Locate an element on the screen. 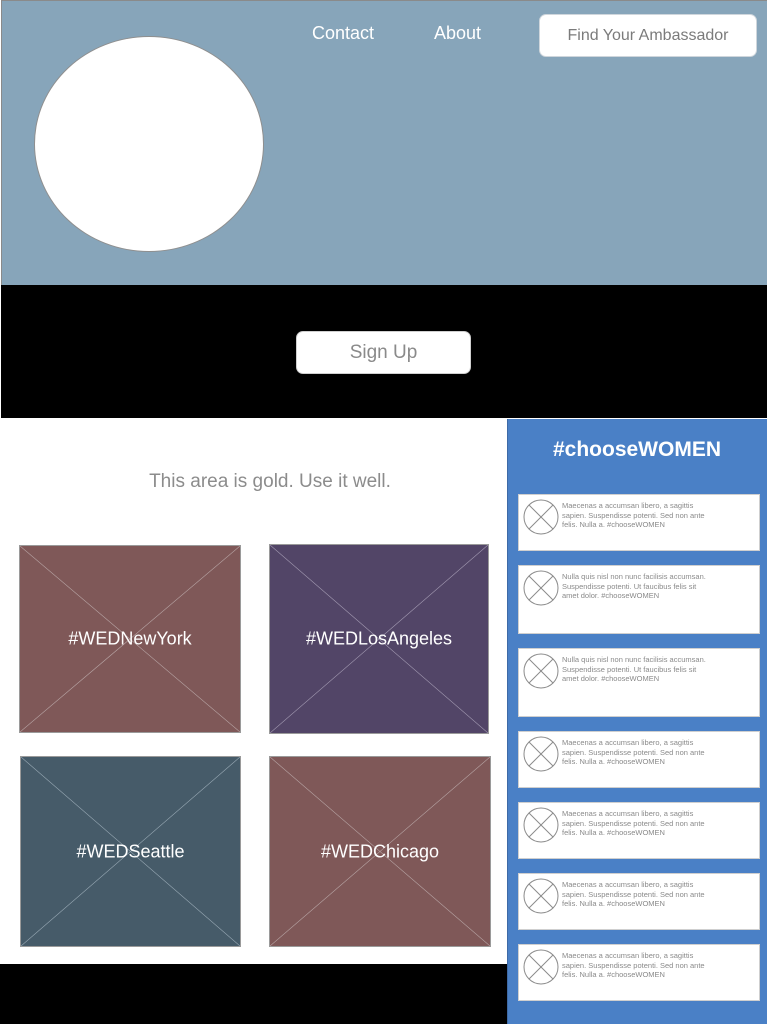 The height and width of the screenshot is (1024, 768). tile-label: #WEDLosAngeles is located at coordinates (379, 638).